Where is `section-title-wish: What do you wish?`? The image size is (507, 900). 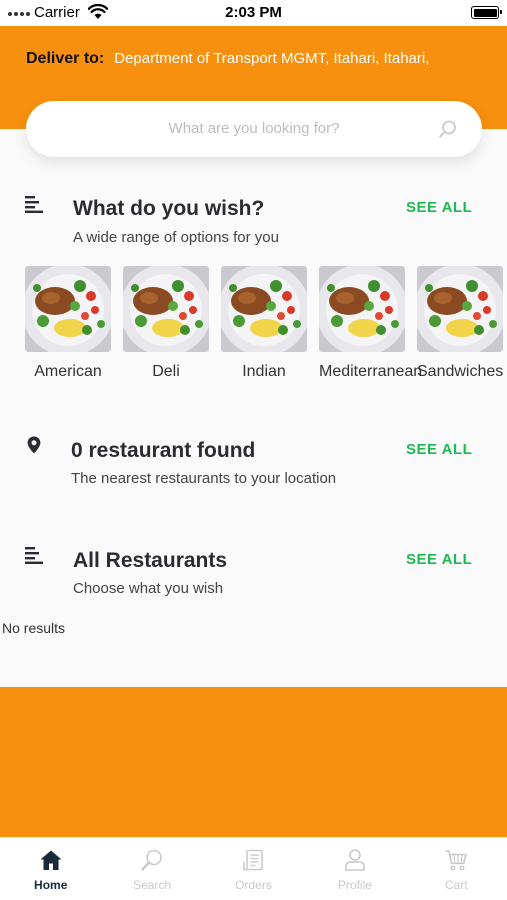 section-title-wish: What do you wish? is located at coordinates (169, 208).